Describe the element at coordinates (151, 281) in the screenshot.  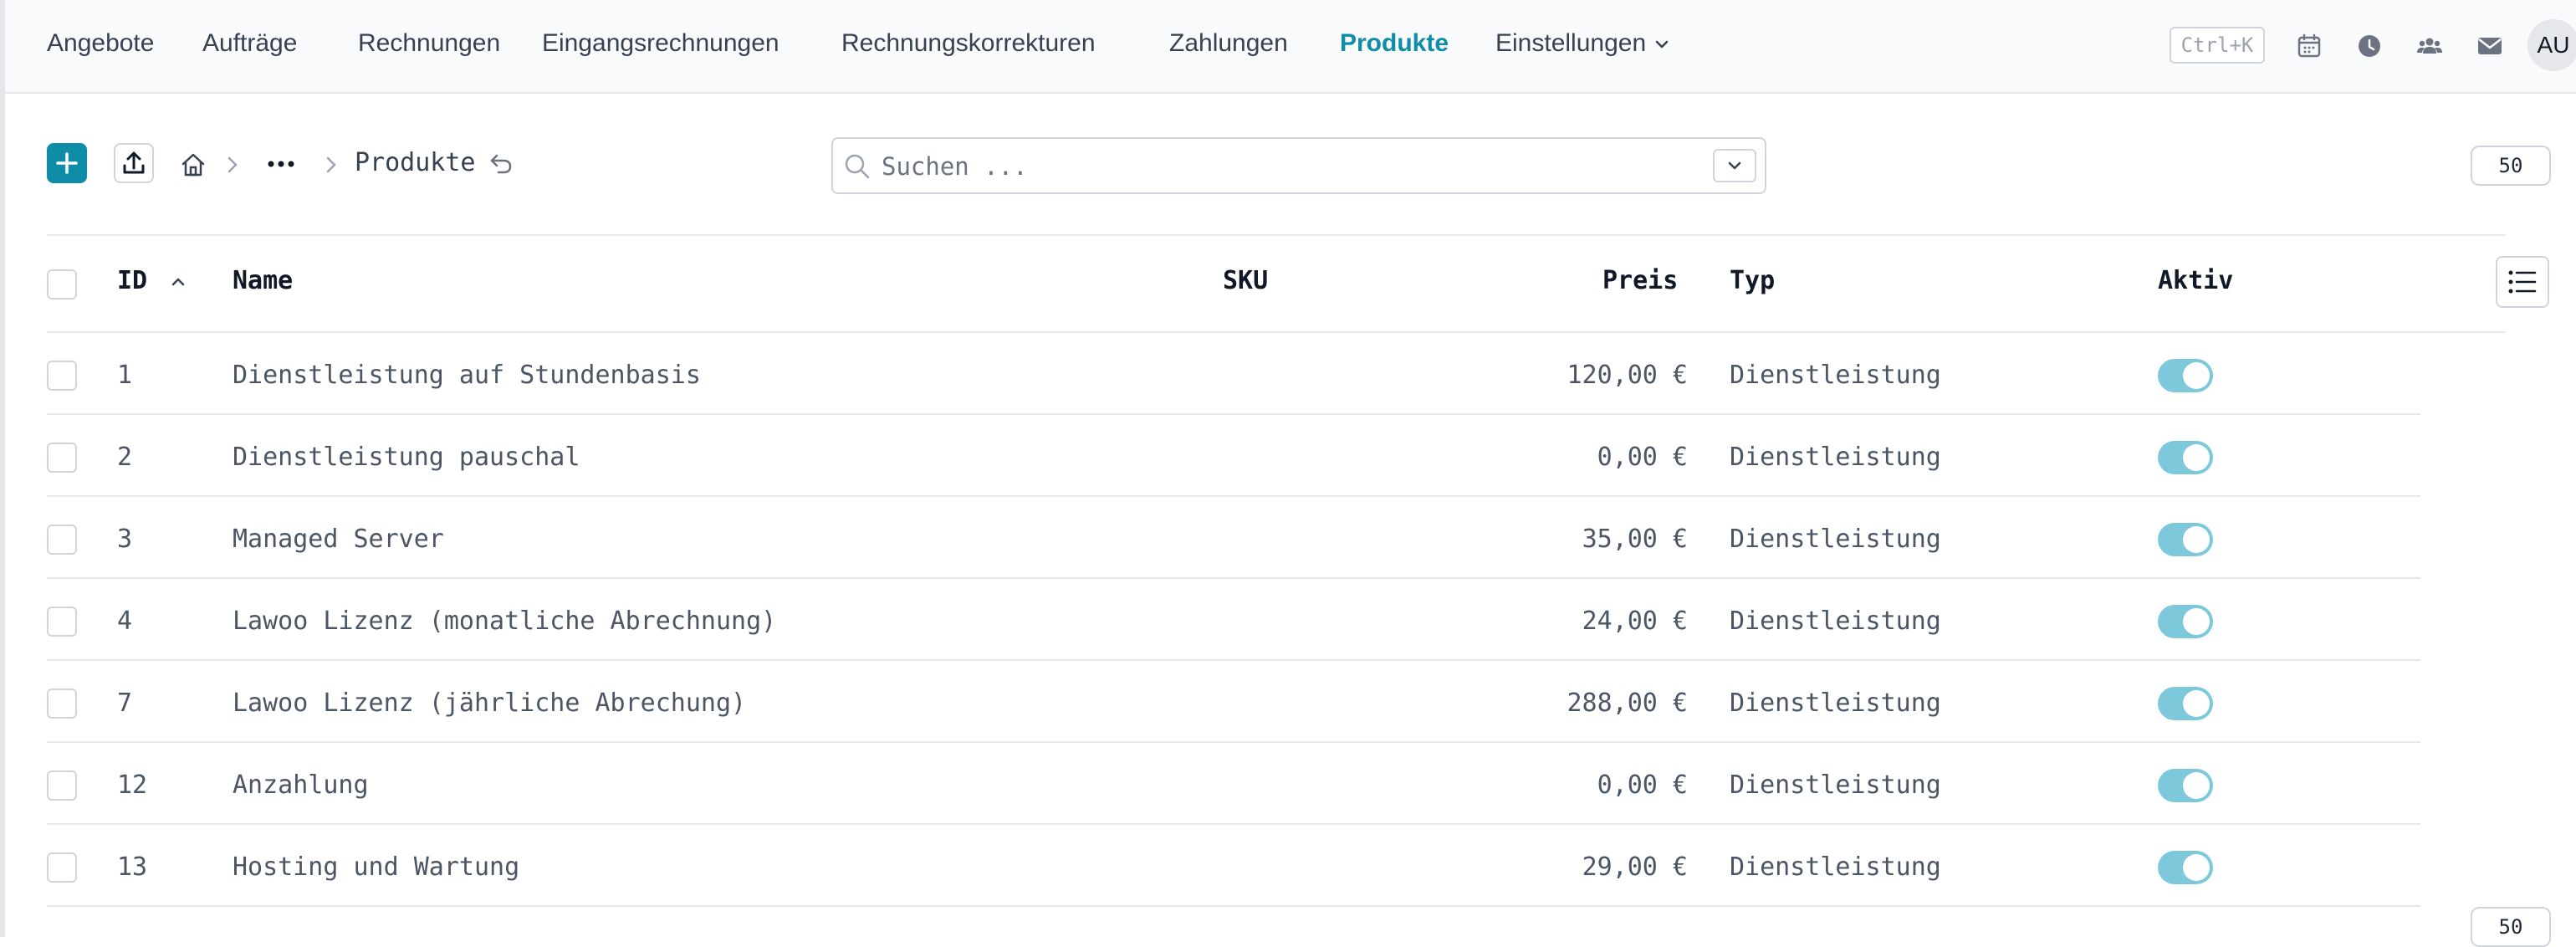
I see `column-header-id: ID` at that location.